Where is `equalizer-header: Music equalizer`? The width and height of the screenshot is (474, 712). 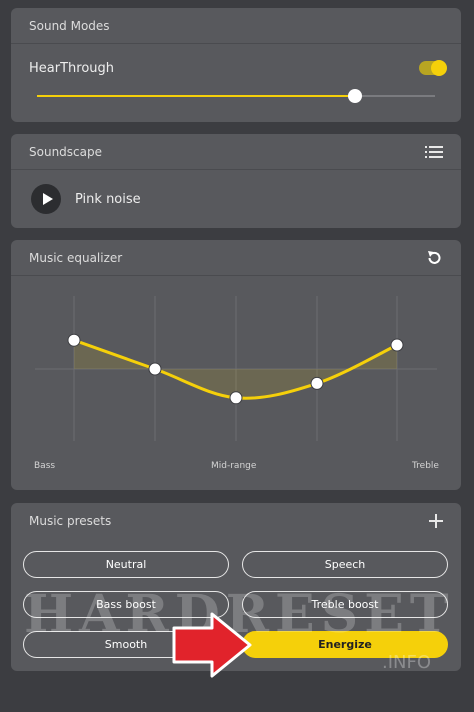 equalizer-header: Music equalizer is located at coordinates (236, 258).